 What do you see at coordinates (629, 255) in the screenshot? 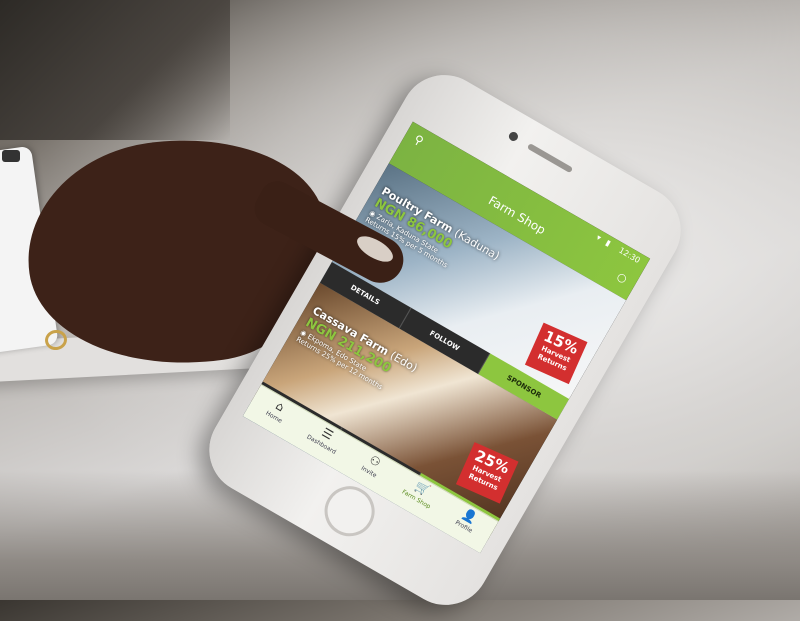
I see `status-time: 12:30` at bounding box center [629, 255].